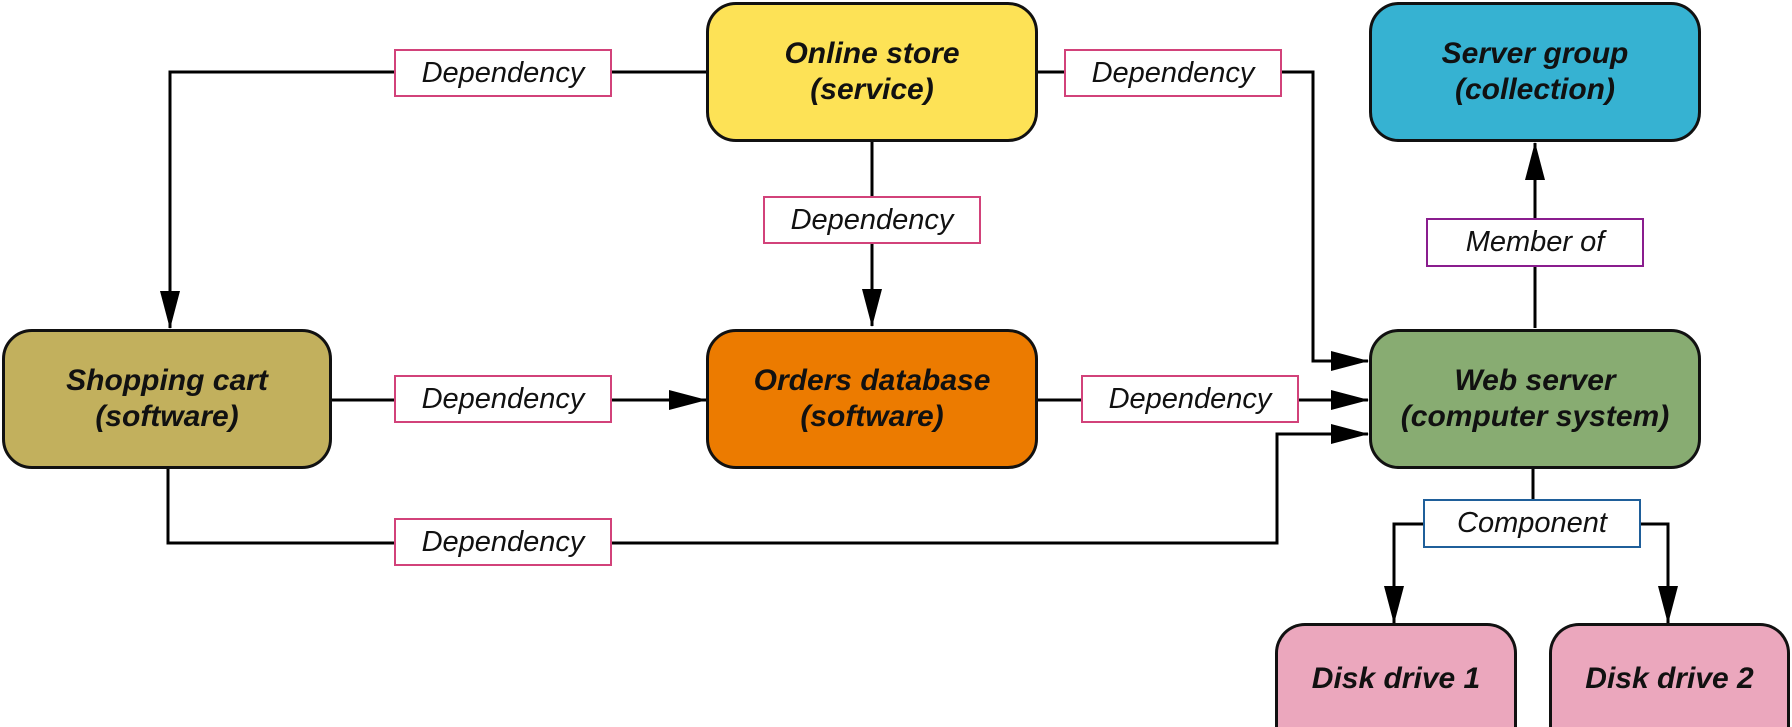  What do you see at coordinates (872, 72) in the screenshot?
I see `node-online-store: Online store (service)` at bounding box center [872, 72].